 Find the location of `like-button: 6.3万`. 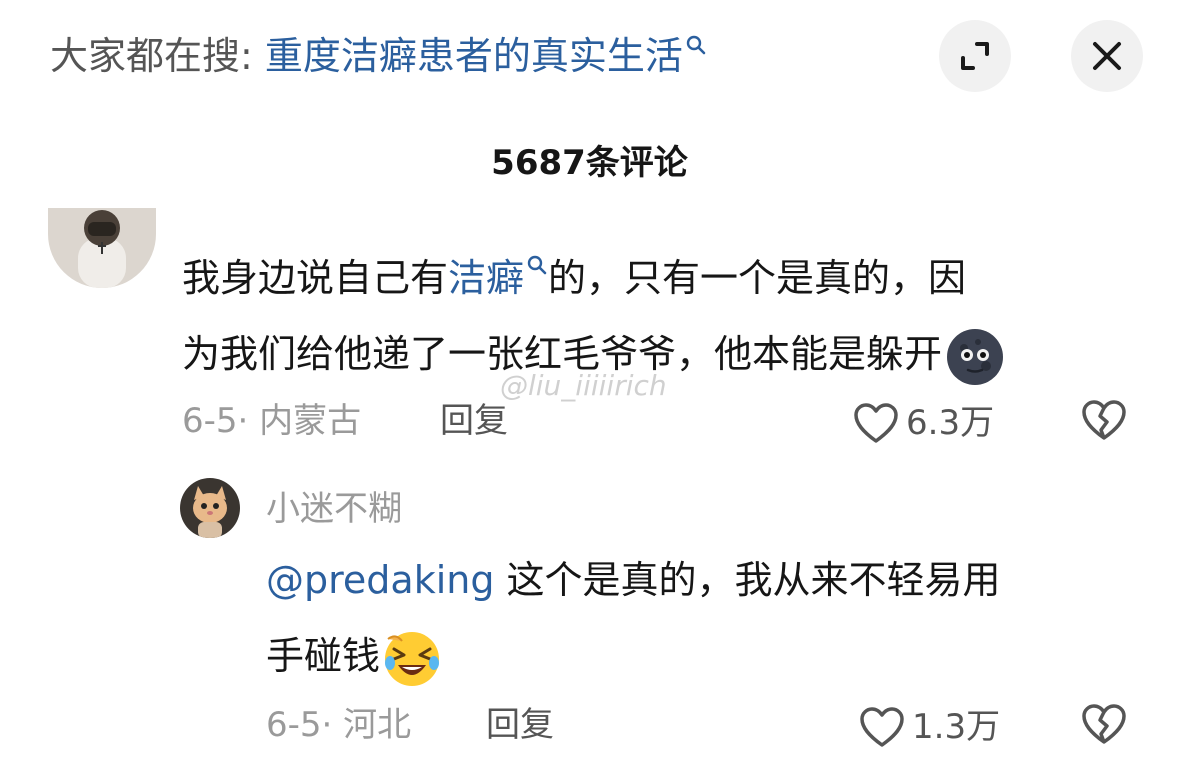

like-button: 6.3万 is located at coordinates (923, 423).